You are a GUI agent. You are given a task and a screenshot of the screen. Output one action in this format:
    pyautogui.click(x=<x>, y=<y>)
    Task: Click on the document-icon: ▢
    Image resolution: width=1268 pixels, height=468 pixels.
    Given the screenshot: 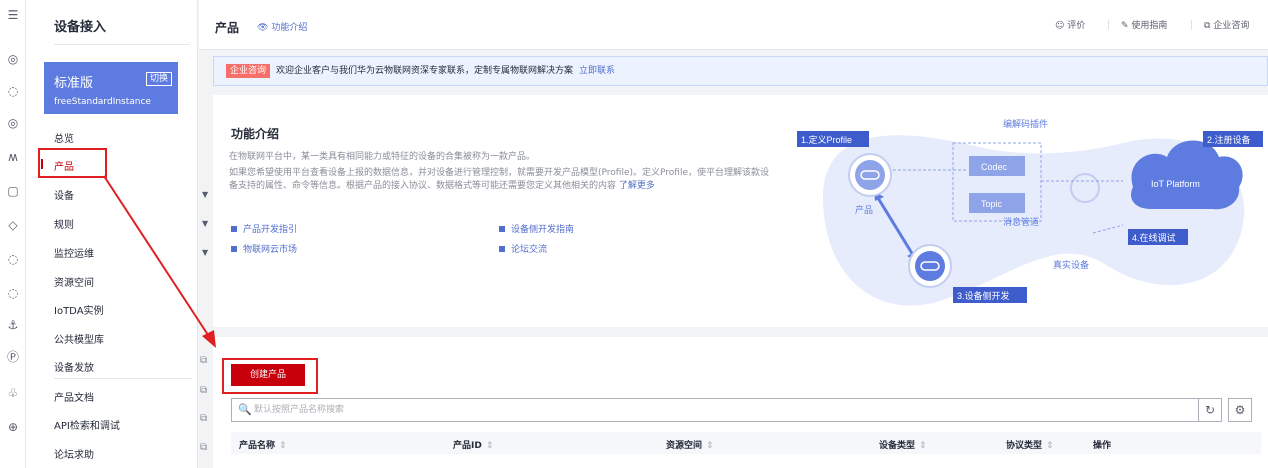 What is the action you would take?
    pyautogui.click(x=13, y=191)
    